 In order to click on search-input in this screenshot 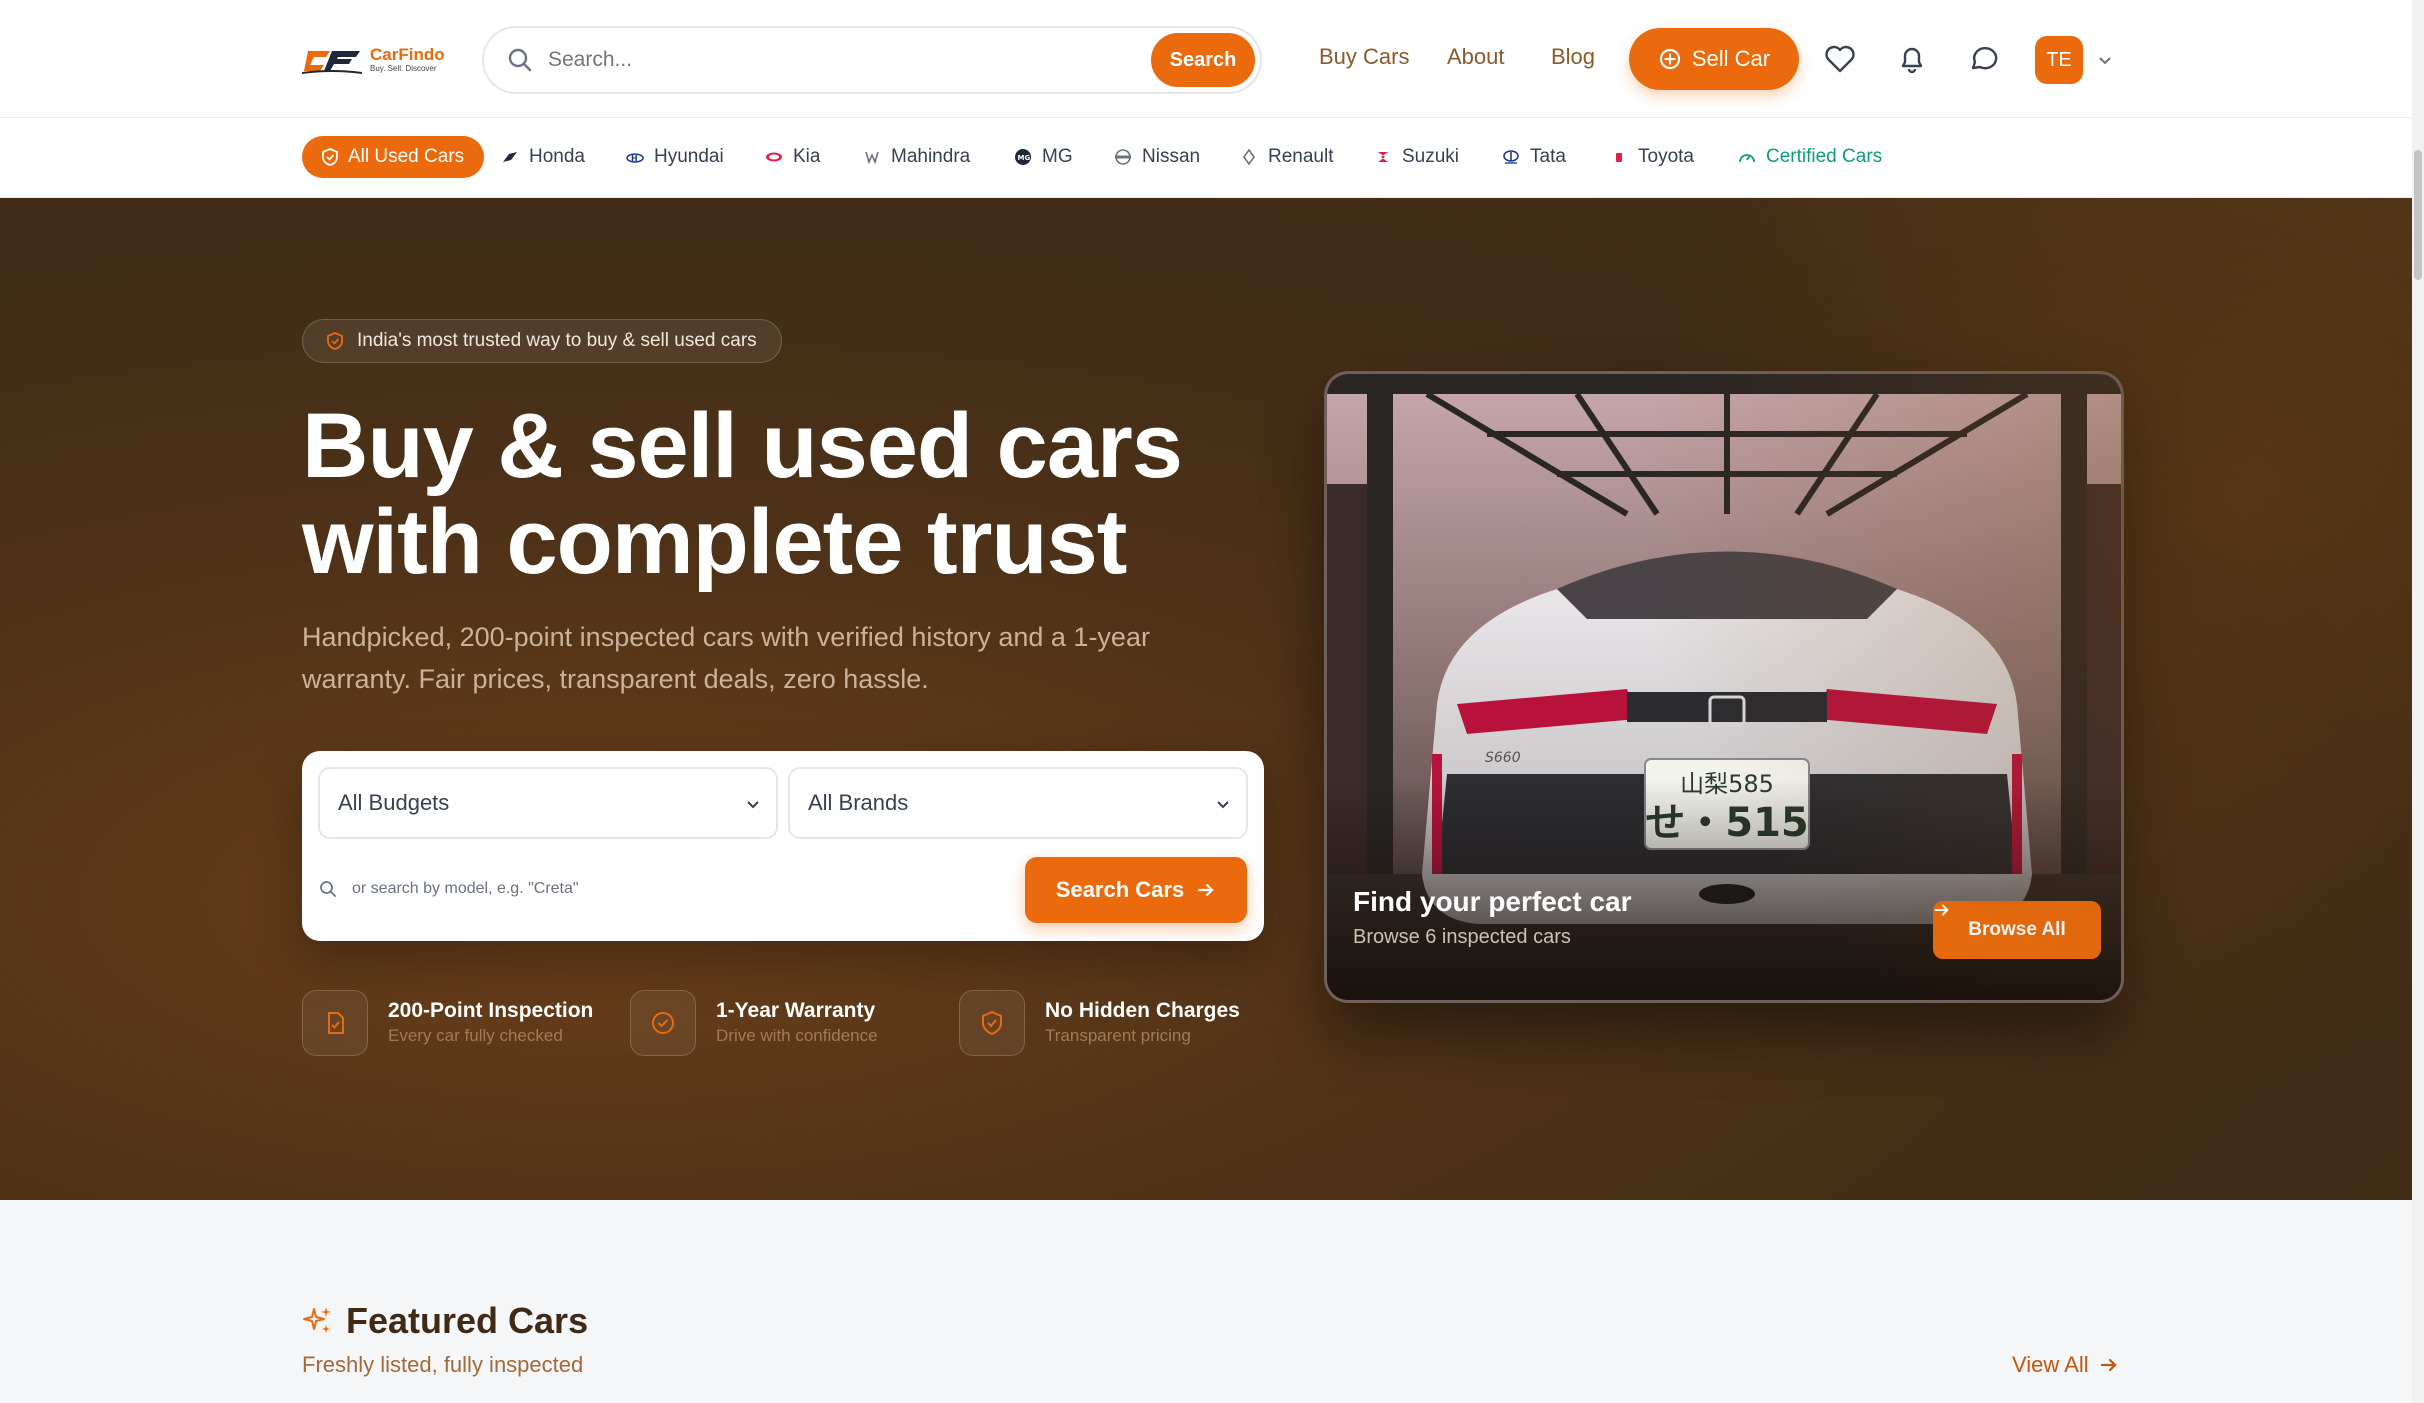, I will do `click(849, 60)`.